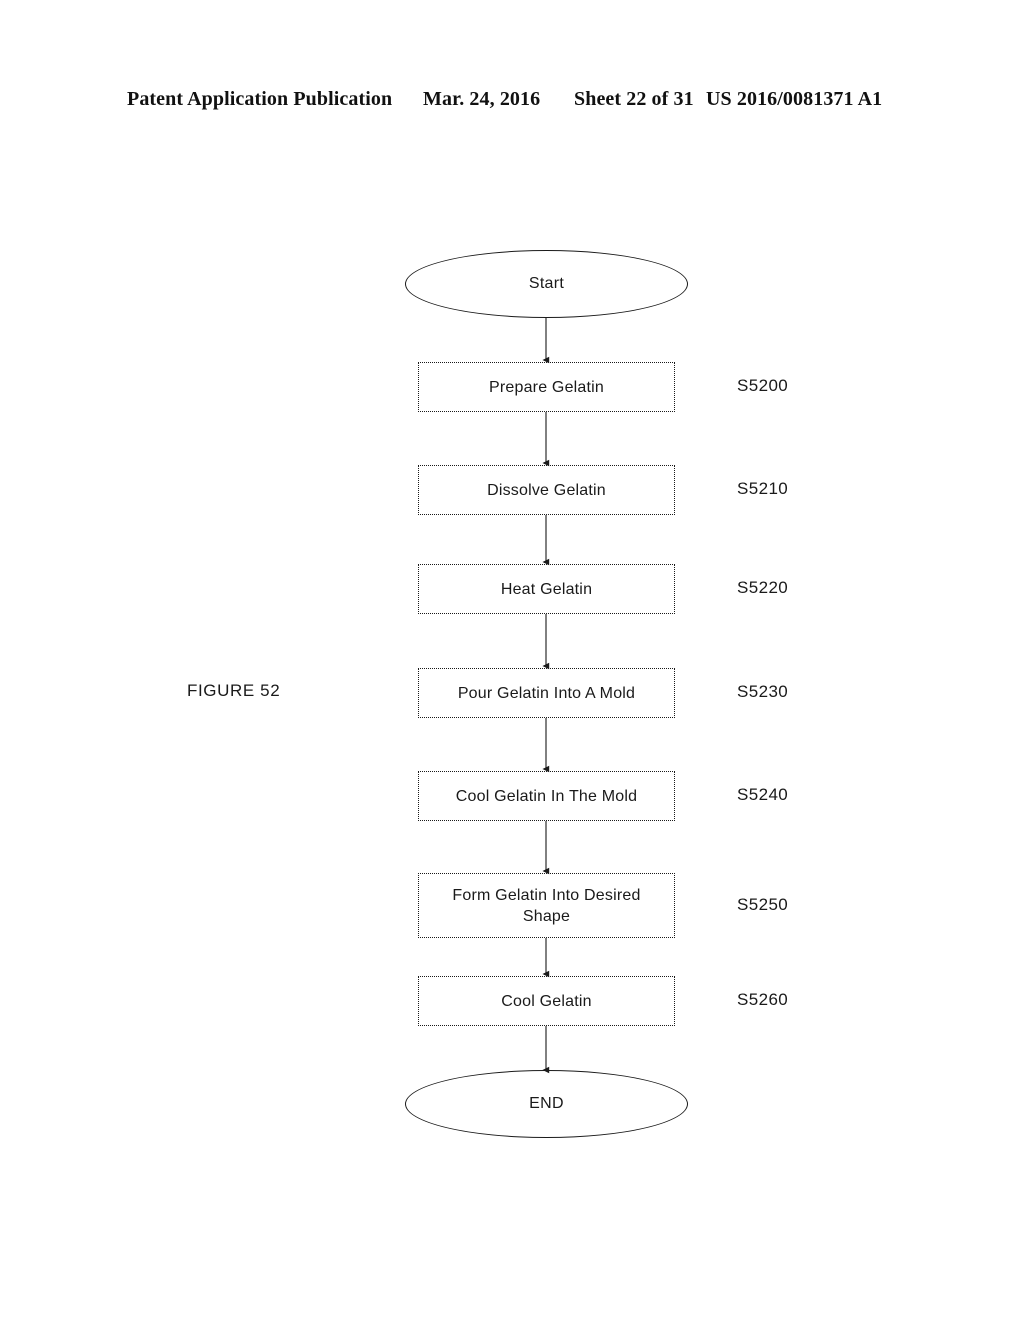  I want to click on flowchart-step-label: Dissolve Gelatin, so click(546, 490).